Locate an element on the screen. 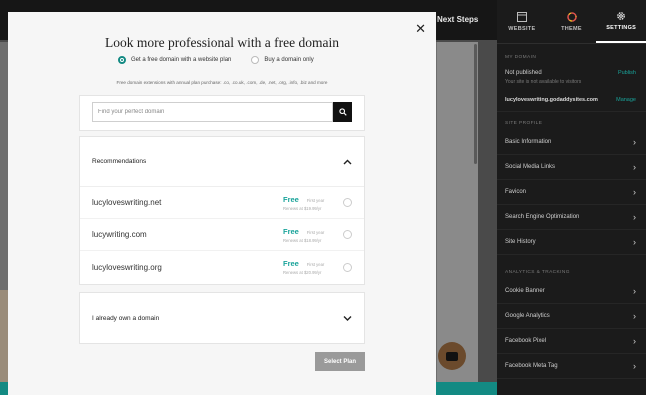 Image resolution: width=646 pixels, height=395 pixels. renewal-price: Renews at $20.99/yr is located at coordinates (302, 272).